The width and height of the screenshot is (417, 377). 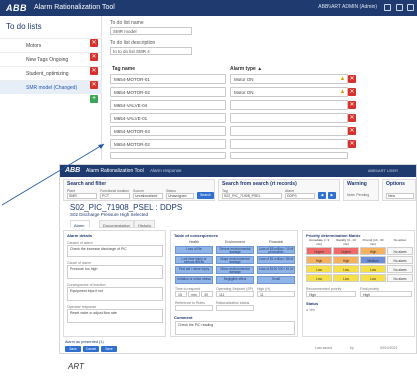 I want to click on sidebar-item-motors: Motors, so click(x=51, y=45).